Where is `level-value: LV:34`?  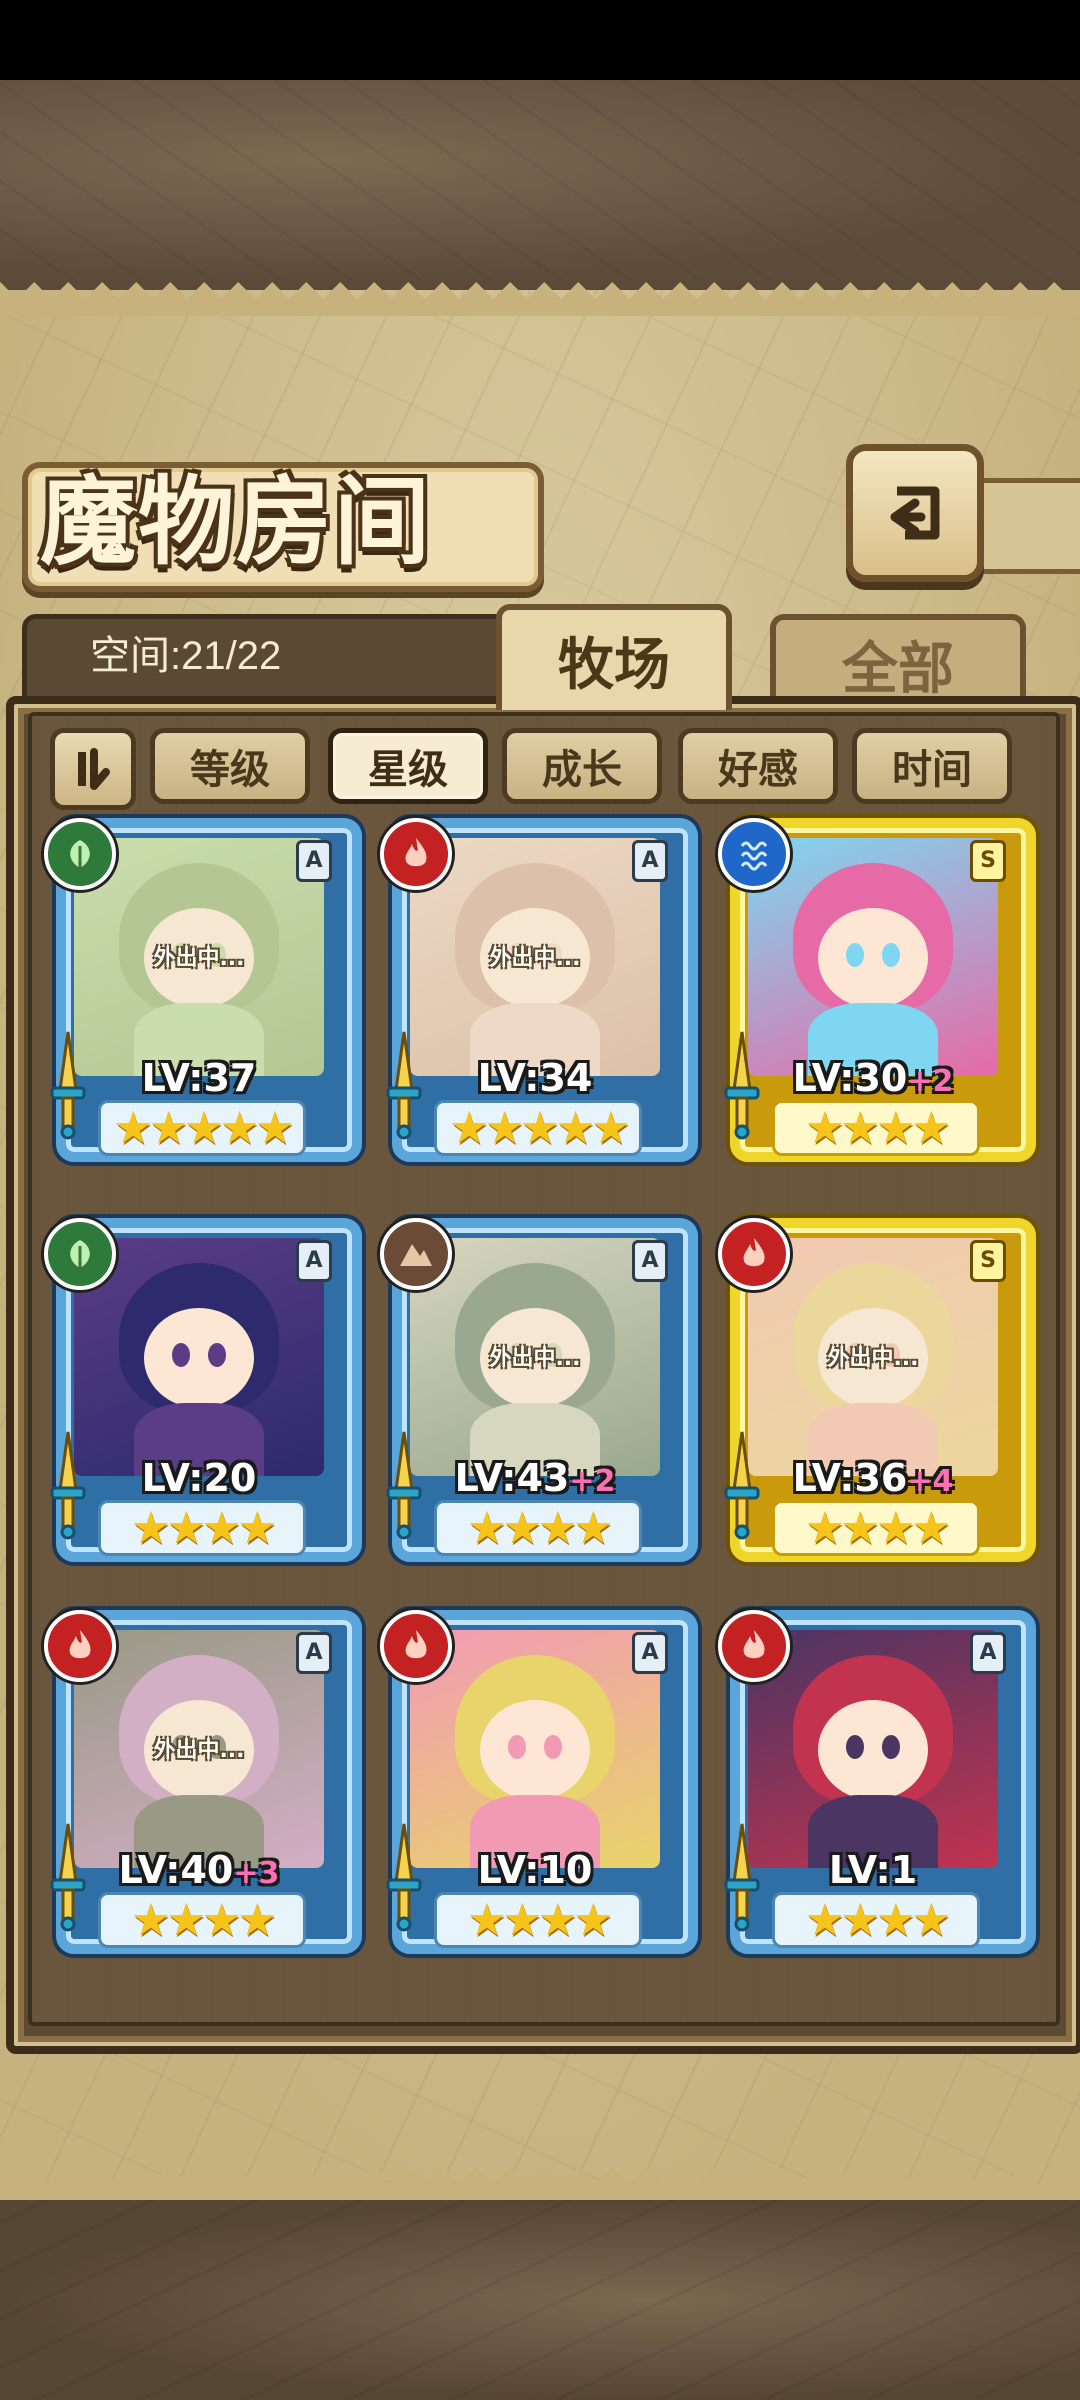
level-value: LV:34 is located at coordinates (535, 1078).